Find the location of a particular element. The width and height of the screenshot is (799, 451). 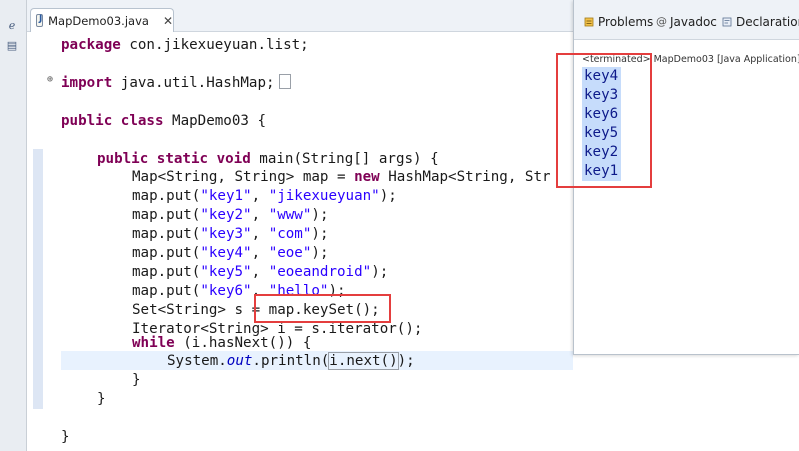

hierarchy-icon: ℯ is located at coordinates (12, 26).